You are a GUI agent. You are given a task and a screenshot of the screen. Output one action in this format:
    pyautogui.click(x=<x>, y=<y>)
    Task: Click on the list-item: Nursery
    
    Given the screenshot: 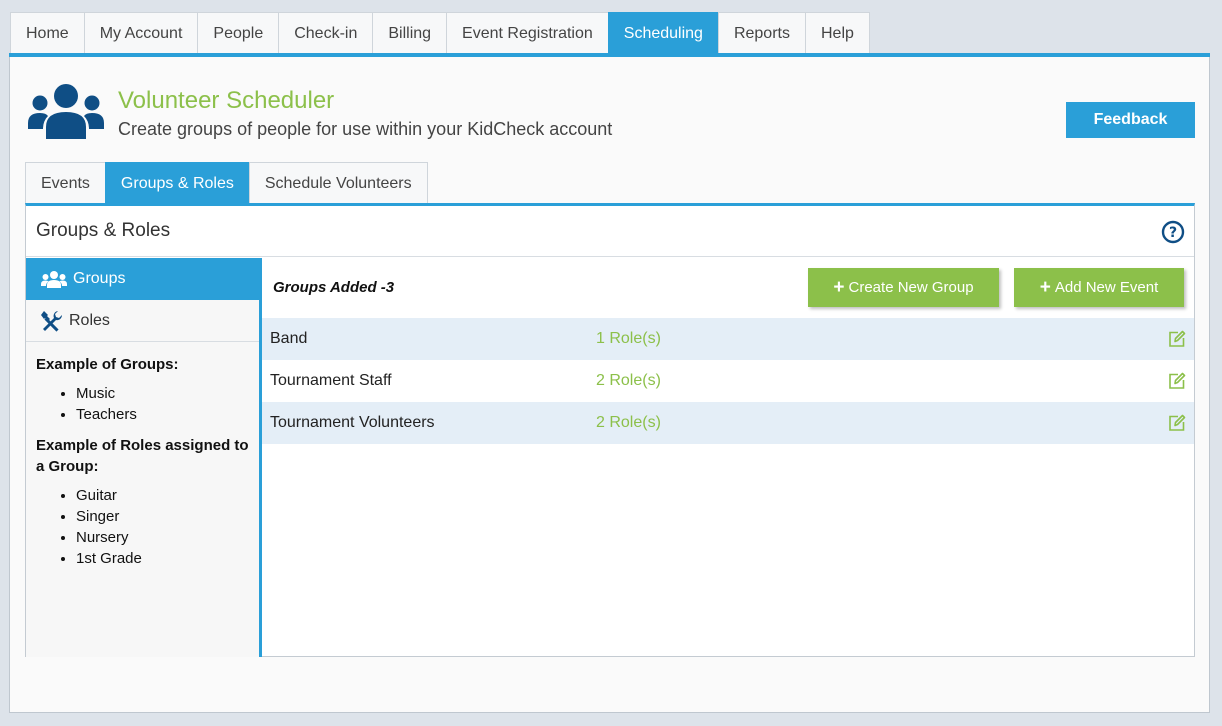 What is the action you would take?
    pyautogui.click(x=162, y=537)
    